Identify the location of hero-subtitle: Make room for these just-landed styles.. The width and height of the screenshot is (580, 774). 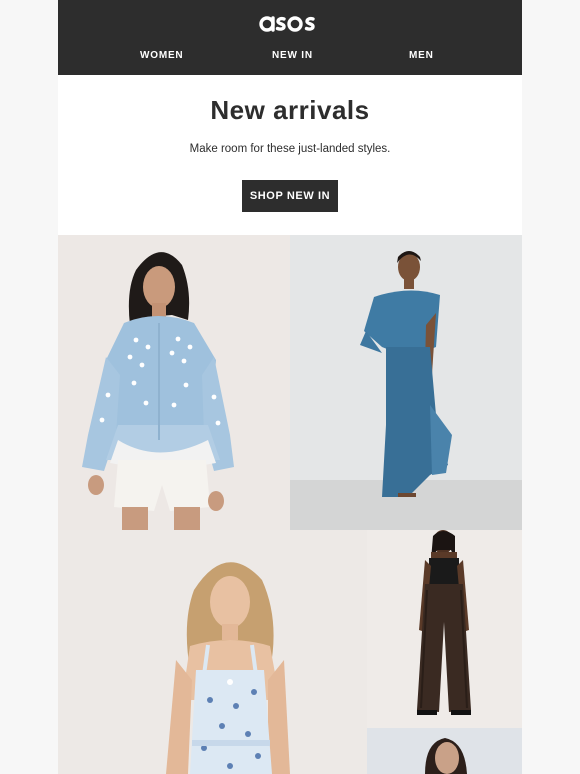
(290, 149).